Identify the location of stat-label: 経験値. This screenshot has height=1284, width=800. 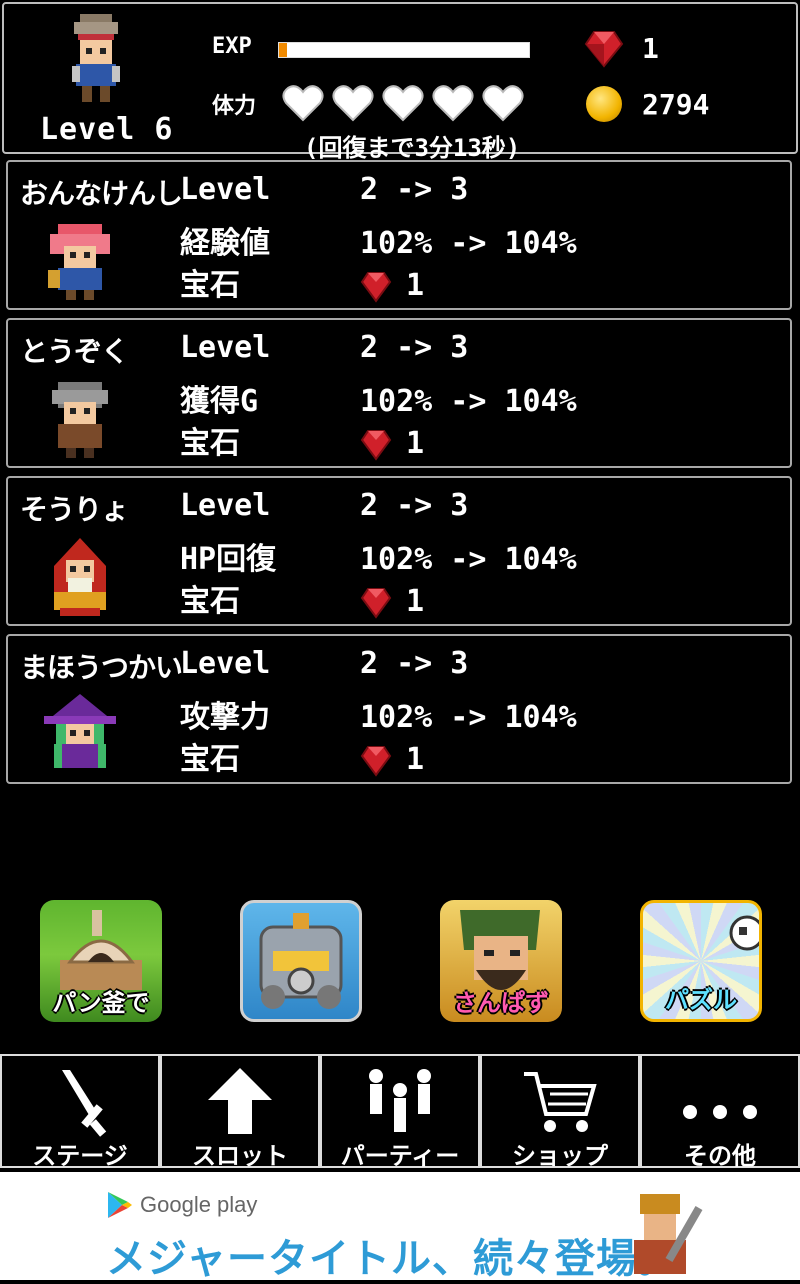
(225, 243).